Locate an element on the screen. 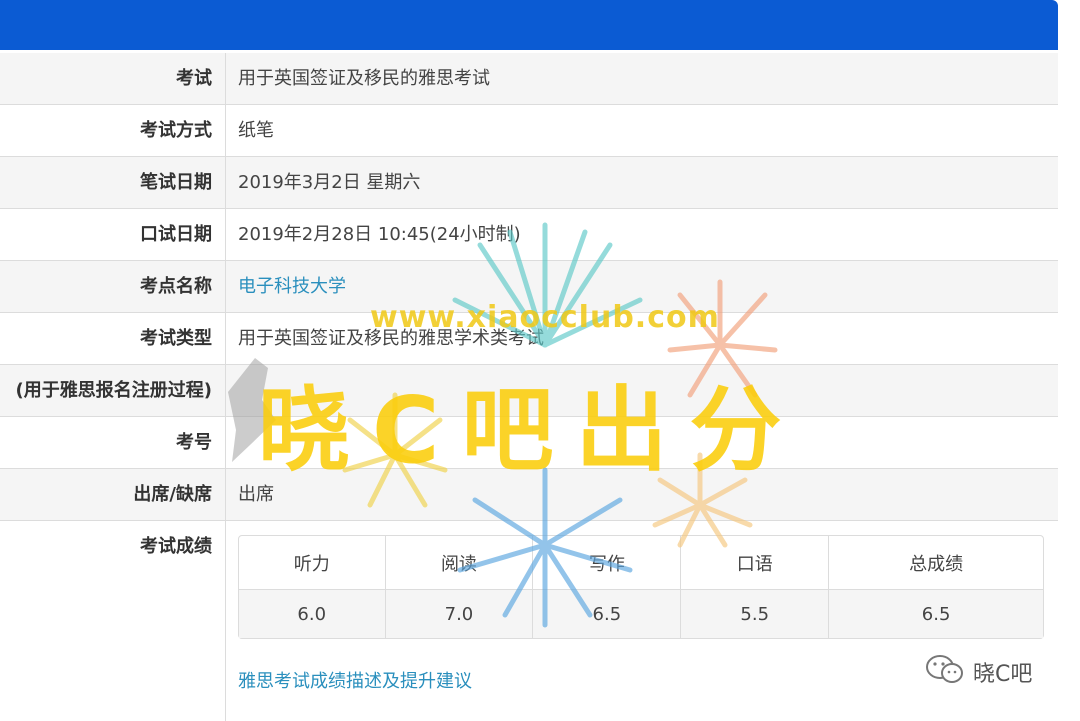 This screenshot has width=1080, height=721. chat-bubble-icon is located at coordinates (945, 672).